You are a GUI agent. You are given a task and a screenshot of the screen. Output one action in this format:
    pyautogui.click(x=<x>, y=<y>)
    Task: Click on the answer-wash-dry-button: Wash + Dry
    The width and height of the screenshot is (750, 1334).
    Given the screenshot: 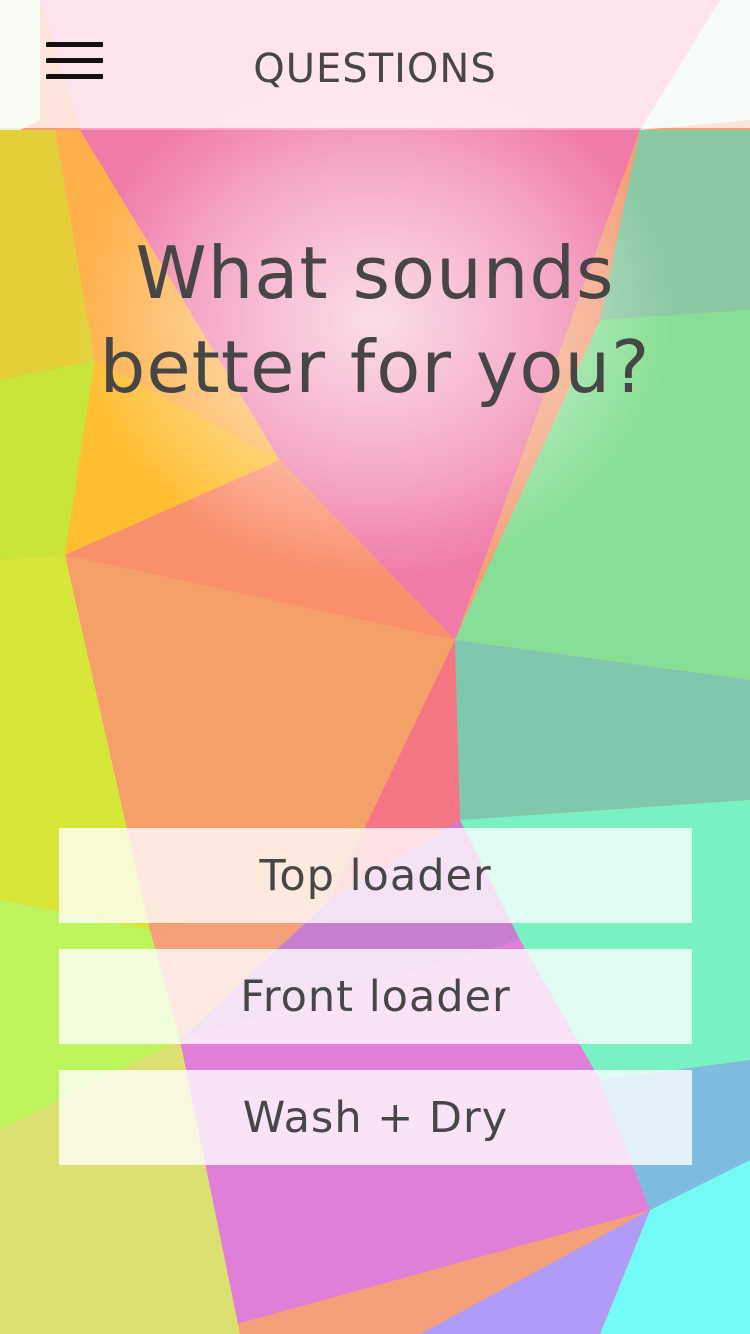 What is the action you would take?
    pyautogui.click(x=375, y=1117)
    